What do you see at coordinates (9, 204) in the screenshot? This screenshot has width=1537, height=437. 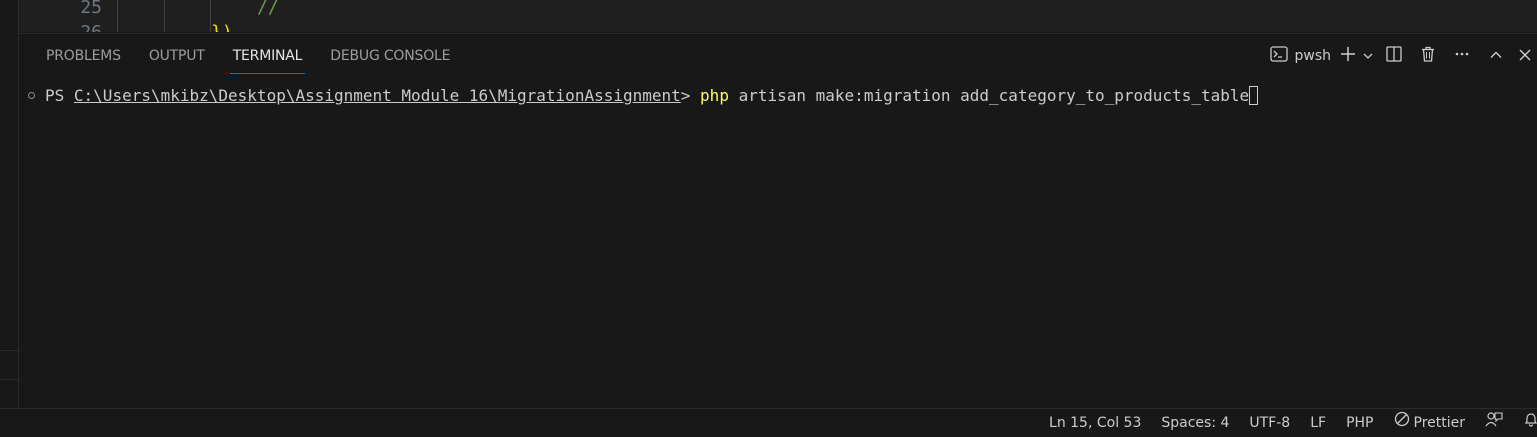 I see `activity-strip` at bounding box center [9, 204].